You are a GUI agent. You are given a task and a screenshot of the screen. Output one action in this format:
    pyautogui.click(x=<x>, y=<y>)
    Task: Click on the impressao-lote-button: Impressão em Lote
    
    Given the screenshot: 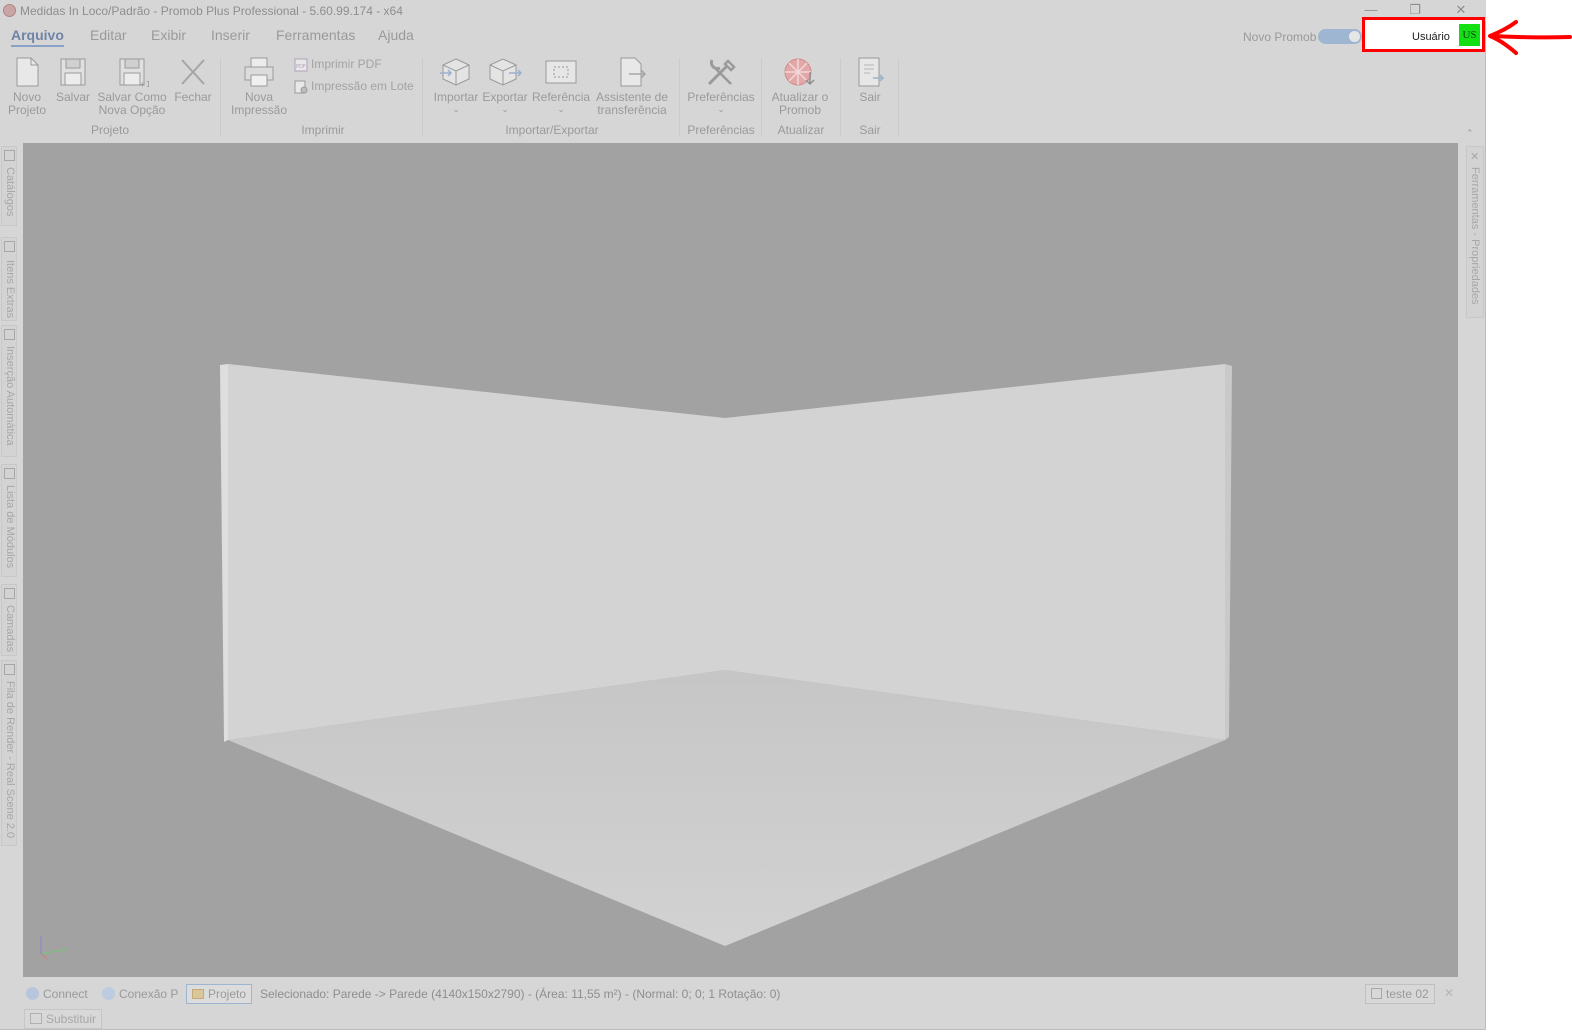 What is the action you would take?
    pyautogui.click(x=354, y=86)
    